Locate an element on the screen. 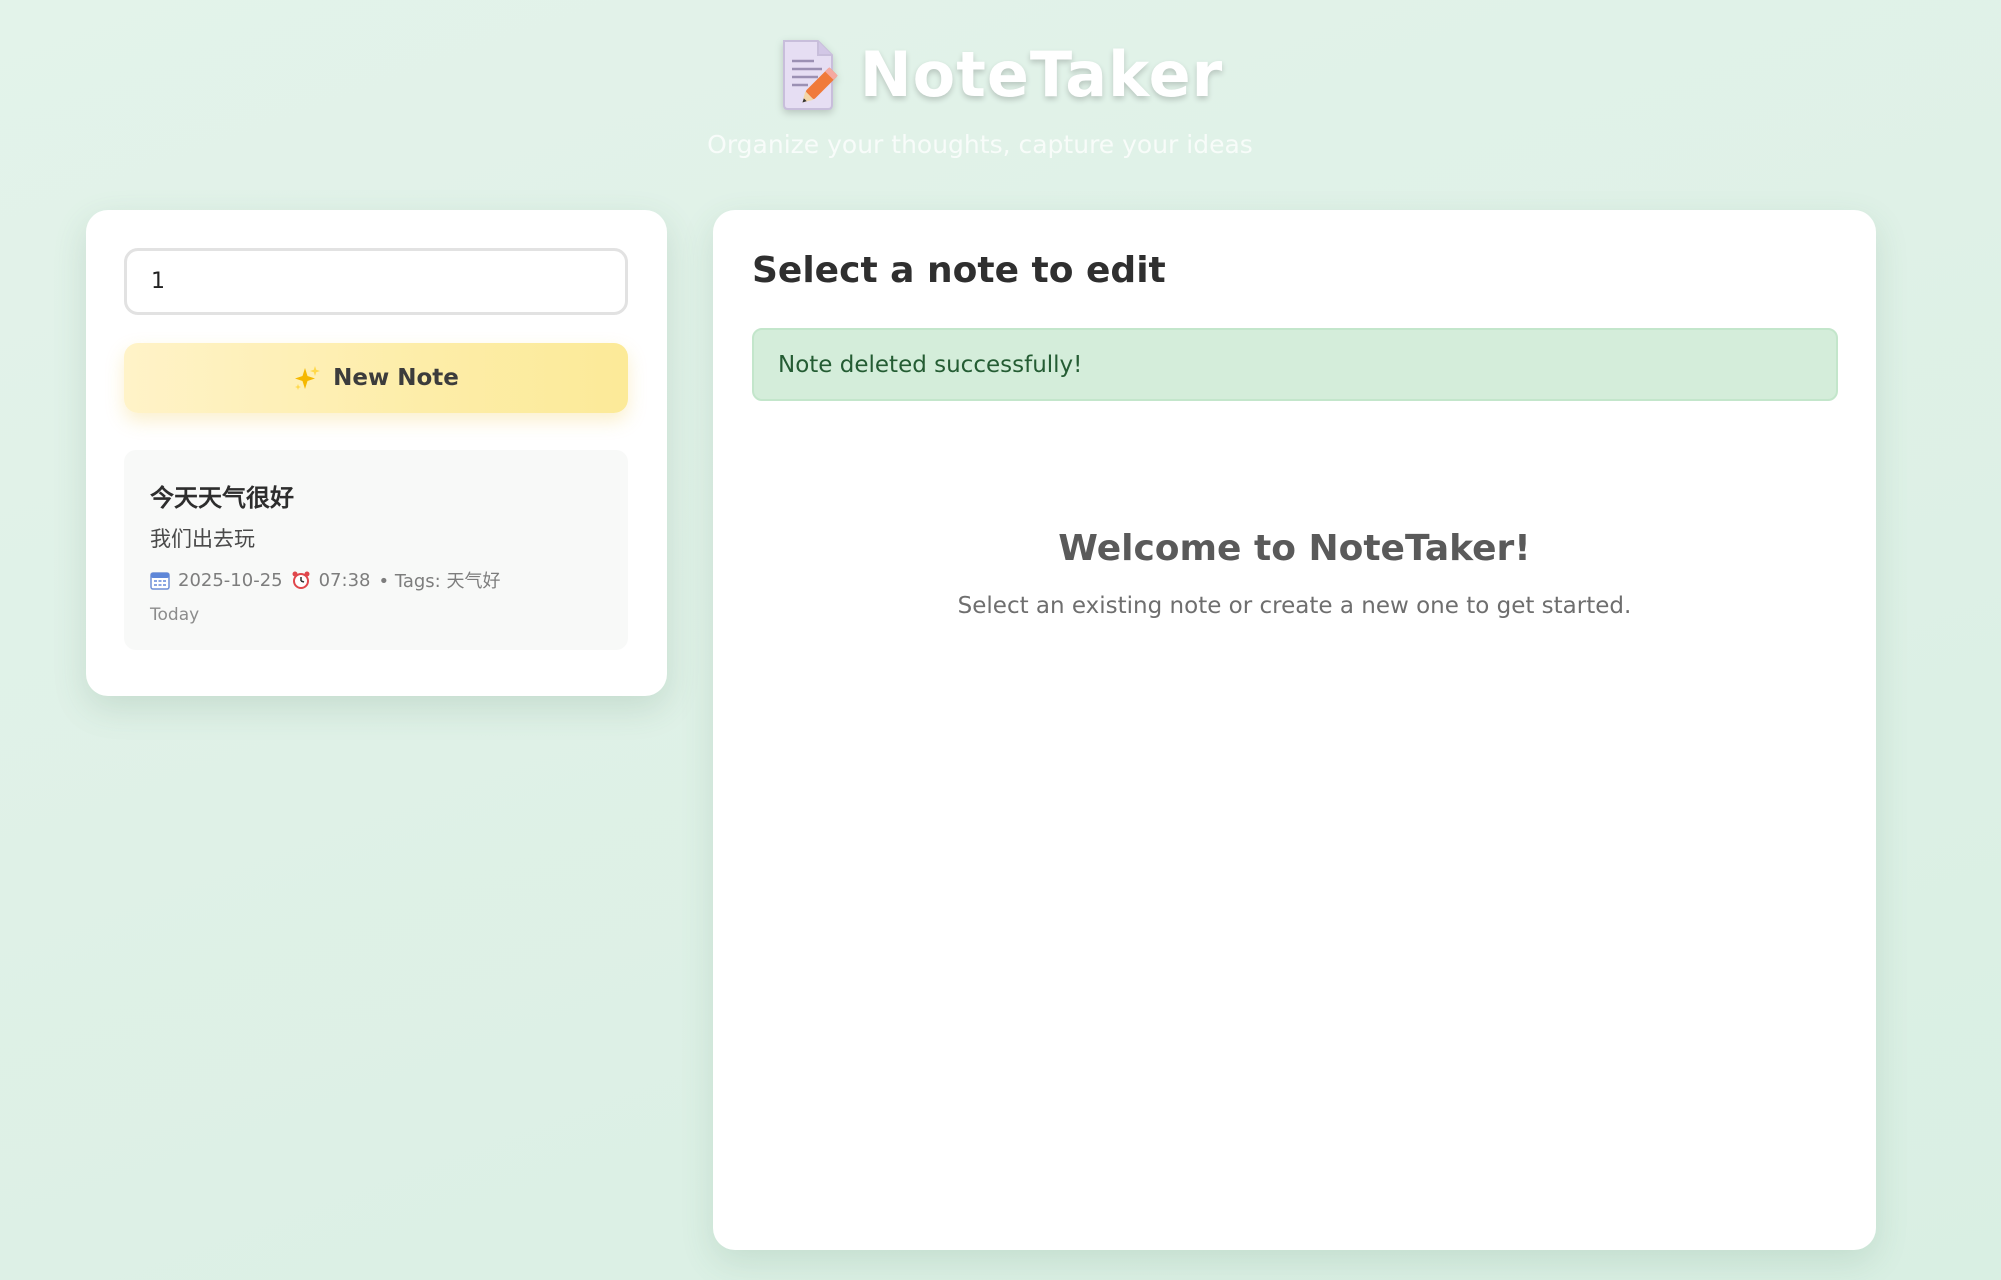  success-alert: Note deleted successfully! is located at coordinates (1295, 364).